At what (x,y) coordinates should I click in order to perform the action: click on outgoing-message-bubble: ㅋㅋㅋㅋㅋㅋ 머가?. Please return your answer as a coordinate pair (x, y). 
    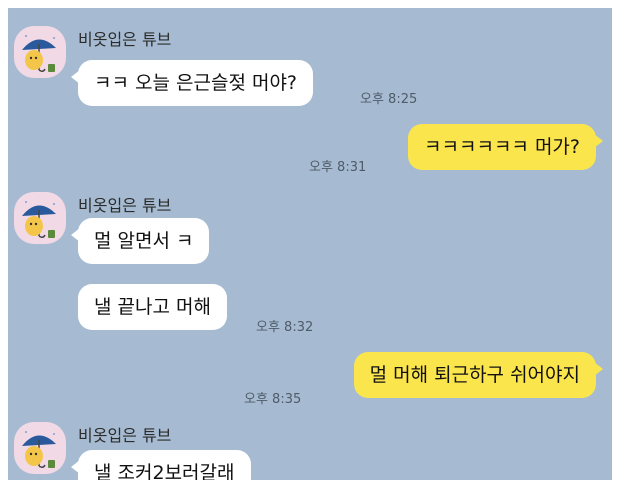
    Looking at the image, I should click on (505, 147).